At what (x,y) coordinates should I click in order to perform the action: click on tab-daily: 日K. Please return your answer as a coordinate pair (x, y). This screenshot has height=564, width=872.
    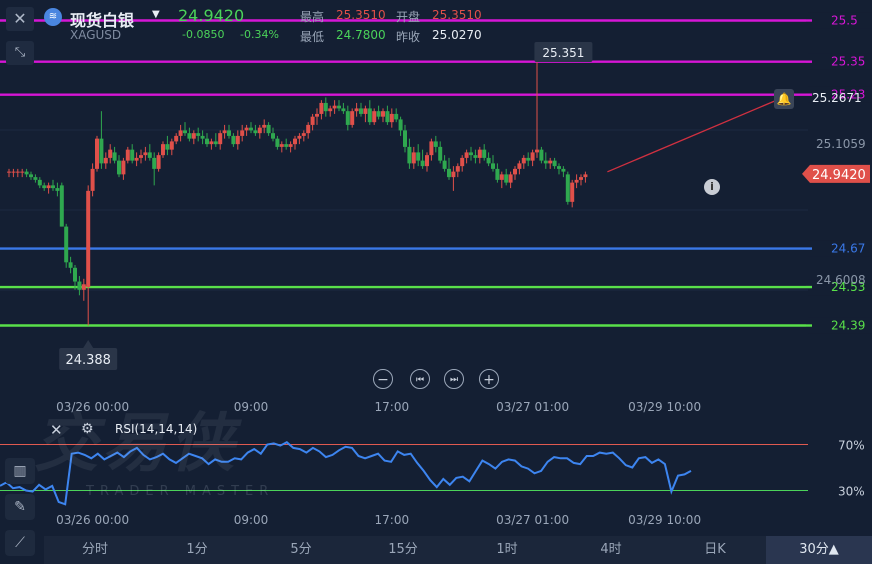
    Looking at the image, I should click on (715, 550).